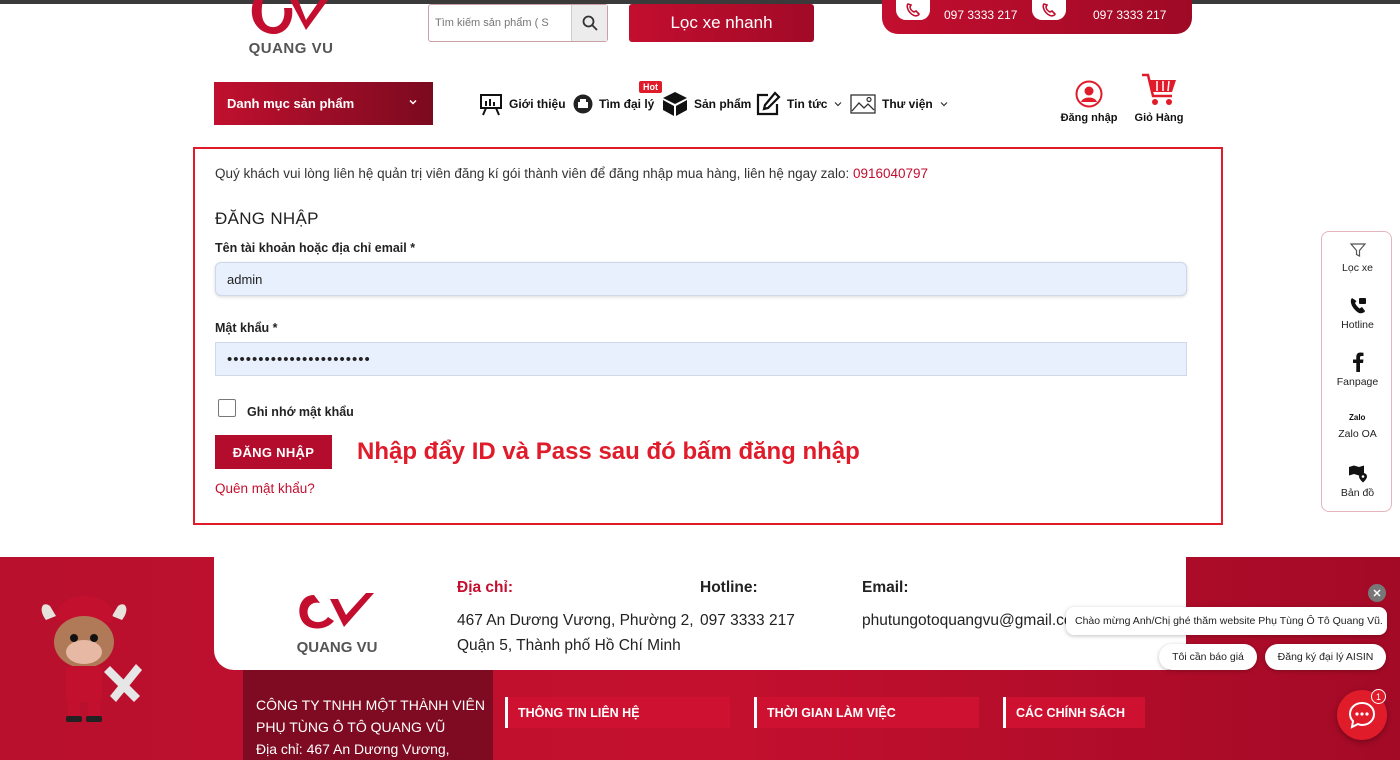 Image resolution: width=1400 pixels, height=760 pixels. Describe the element at coordinates (1357, 268) in the screenshot. I see `float-item-label: Lọc xe` at that location.